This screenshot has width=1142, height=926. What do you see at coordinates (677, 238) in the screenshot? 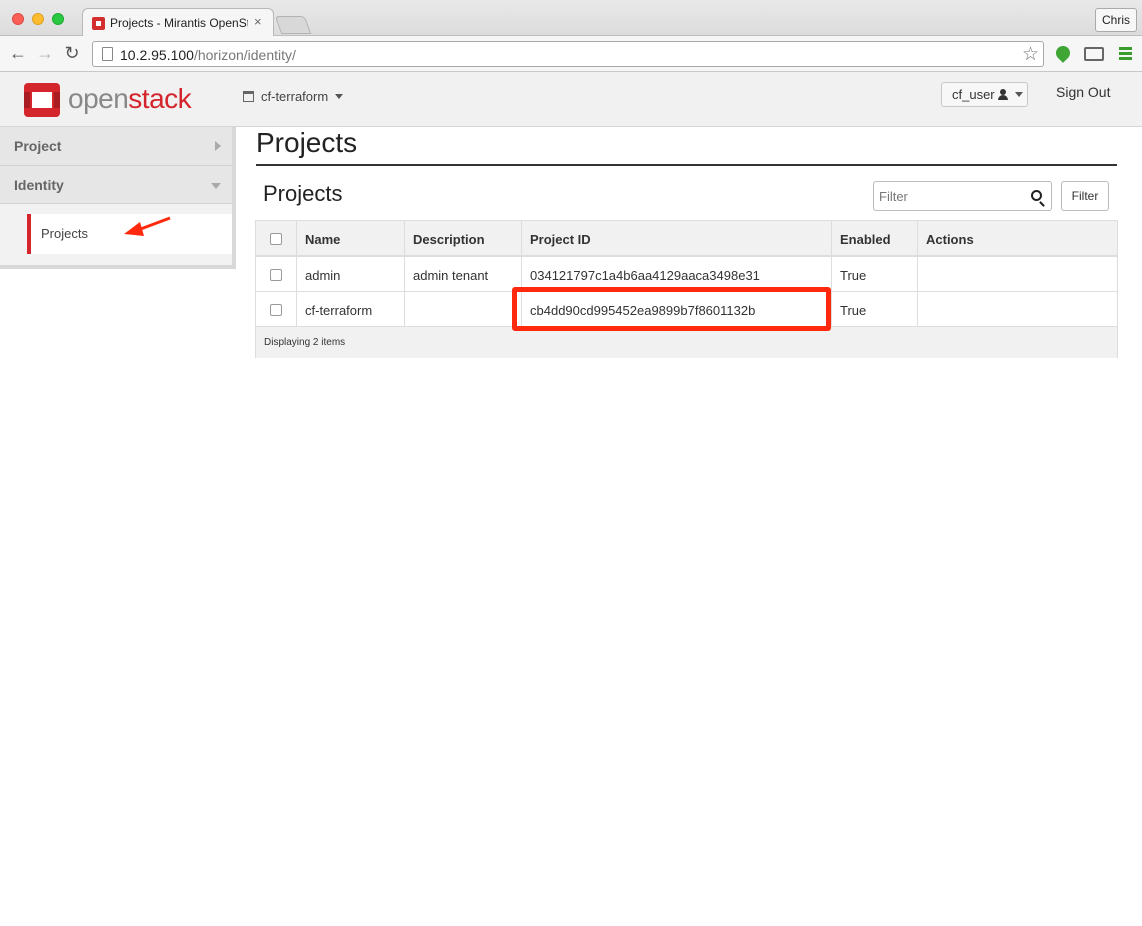
I see `column-header-project-id: Project ID` at bounding box center [677, 238].